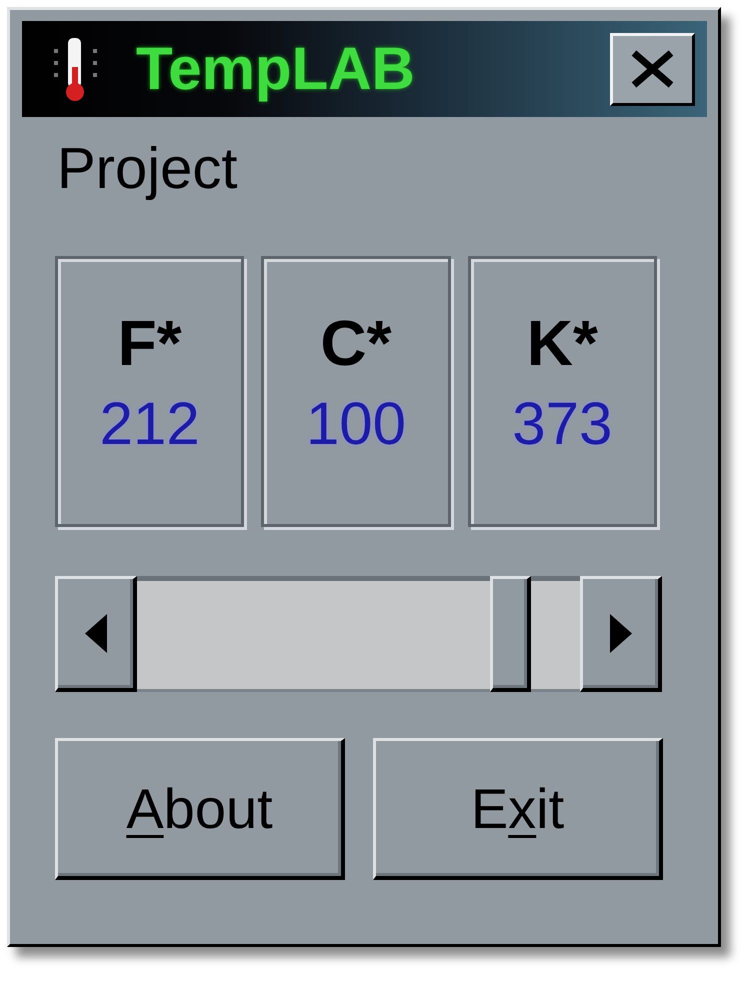 Image resolution: width=750 pixels, height=982 pixels. What do you see at coordinates (200, 809) in the screenshot?
I see `about-button: About` at bounding box center [200, 809].